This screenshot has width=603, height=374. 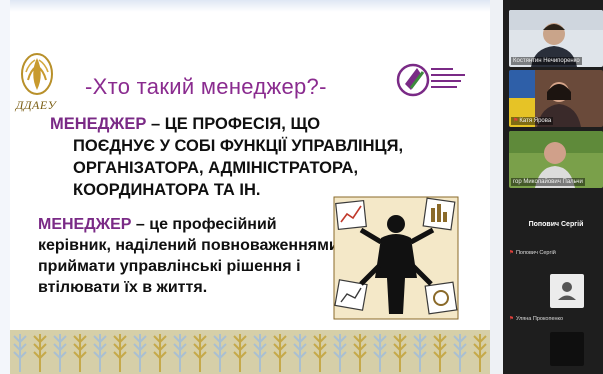 I want to click on definition-leader-line-1: МЕНЕДЖЕР – це професійний, so click(x=157, y=224).